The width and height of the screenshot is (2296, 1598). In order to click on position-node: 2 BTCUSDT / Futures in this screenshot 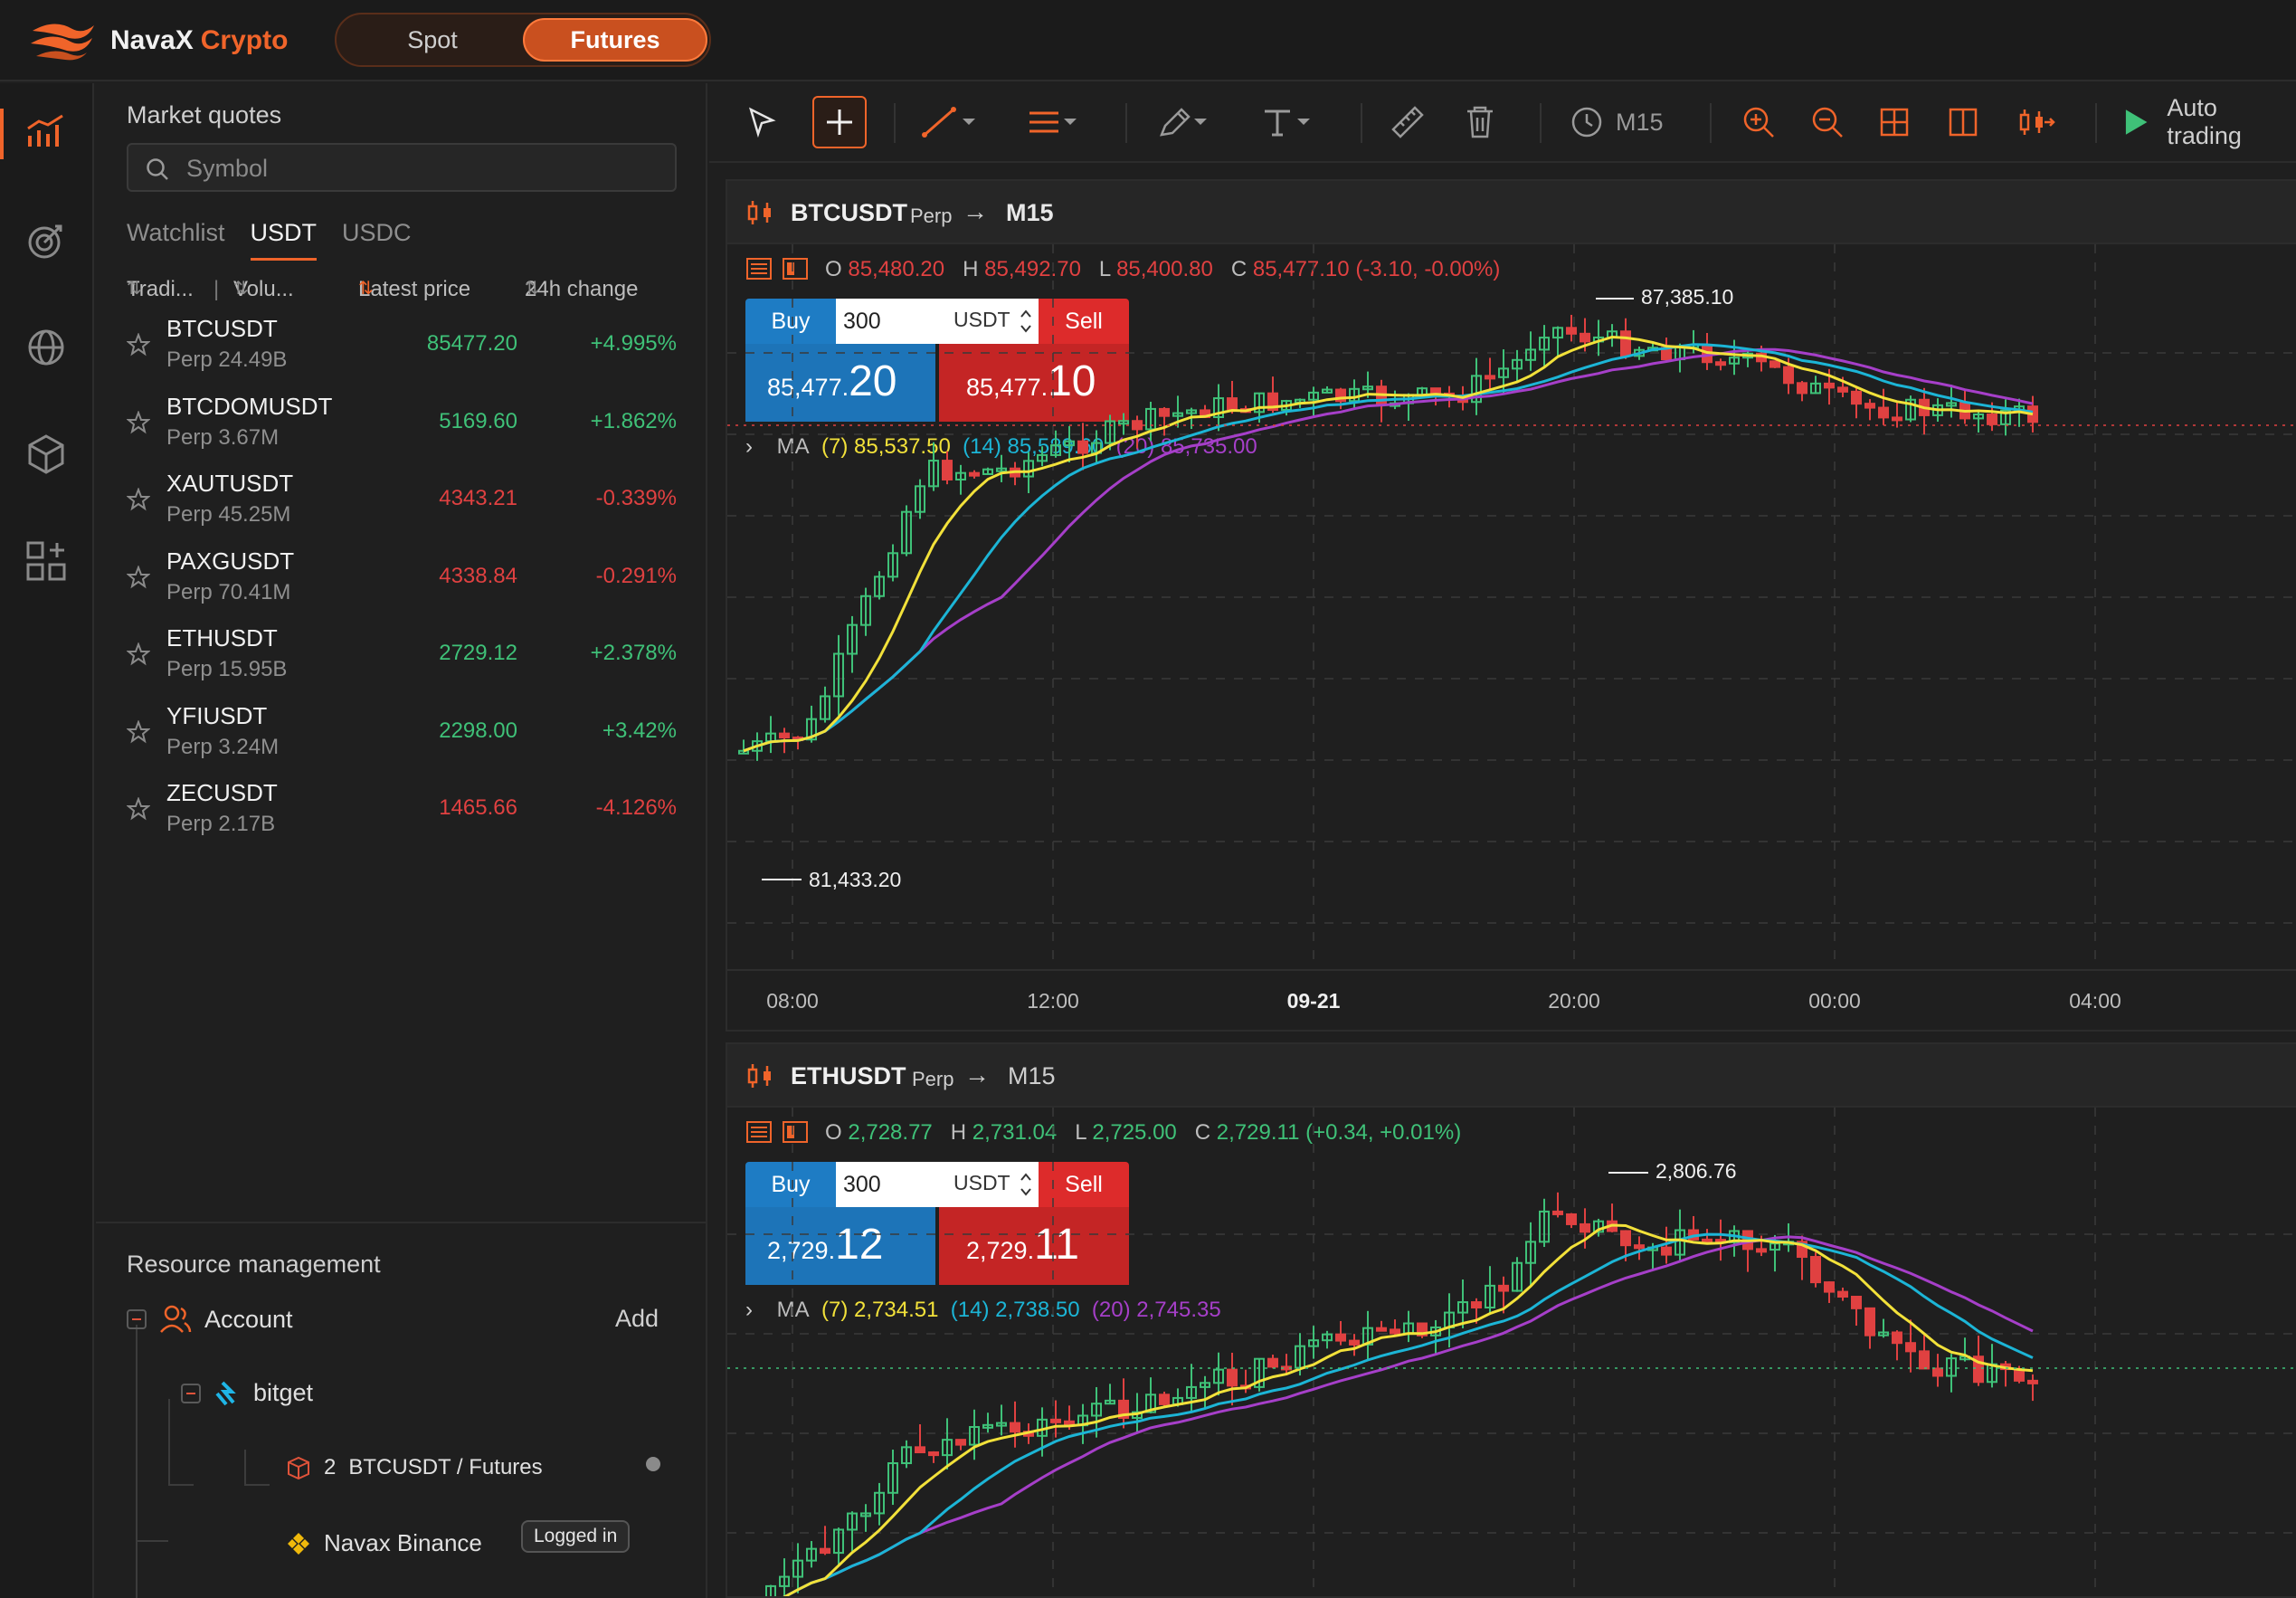, I will do `click(414, 1467)`.